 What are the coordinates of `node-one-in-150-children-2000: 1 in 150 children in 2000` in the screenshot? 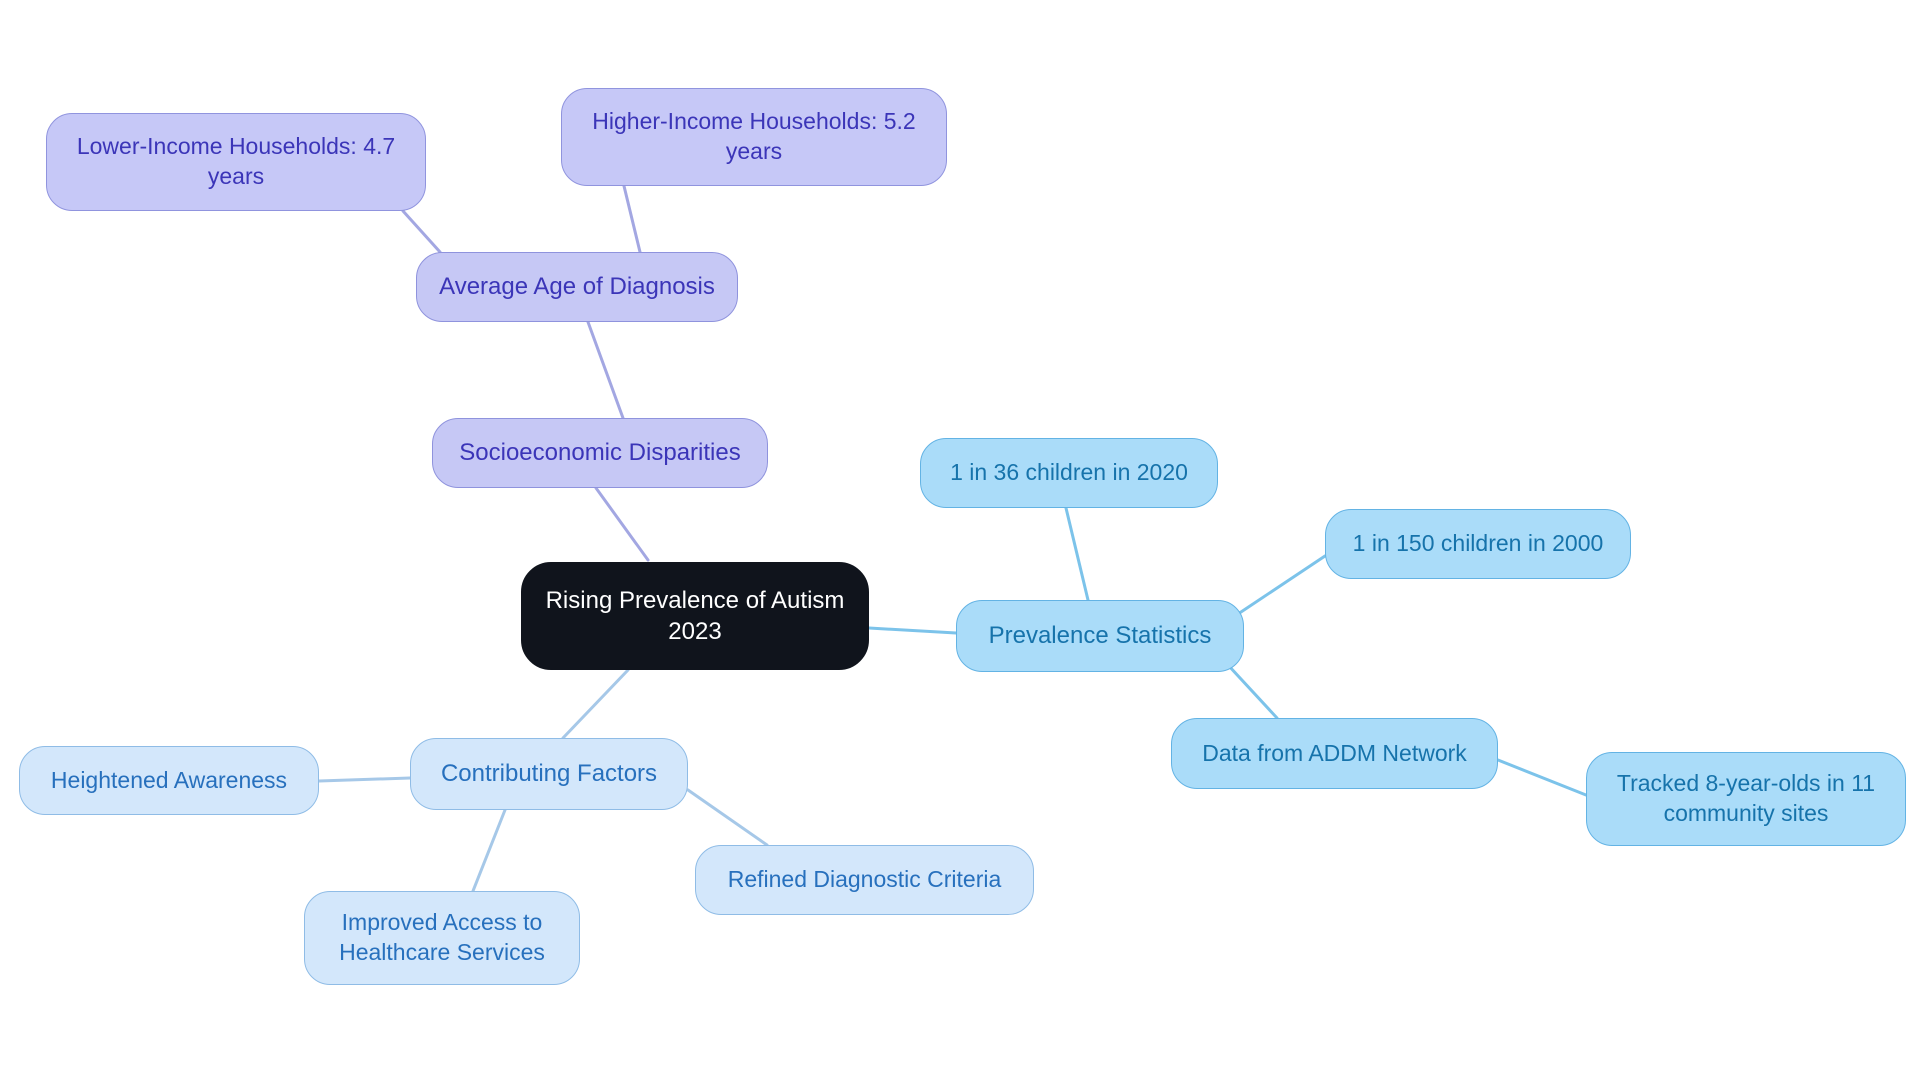 It's located at (1478, 544).